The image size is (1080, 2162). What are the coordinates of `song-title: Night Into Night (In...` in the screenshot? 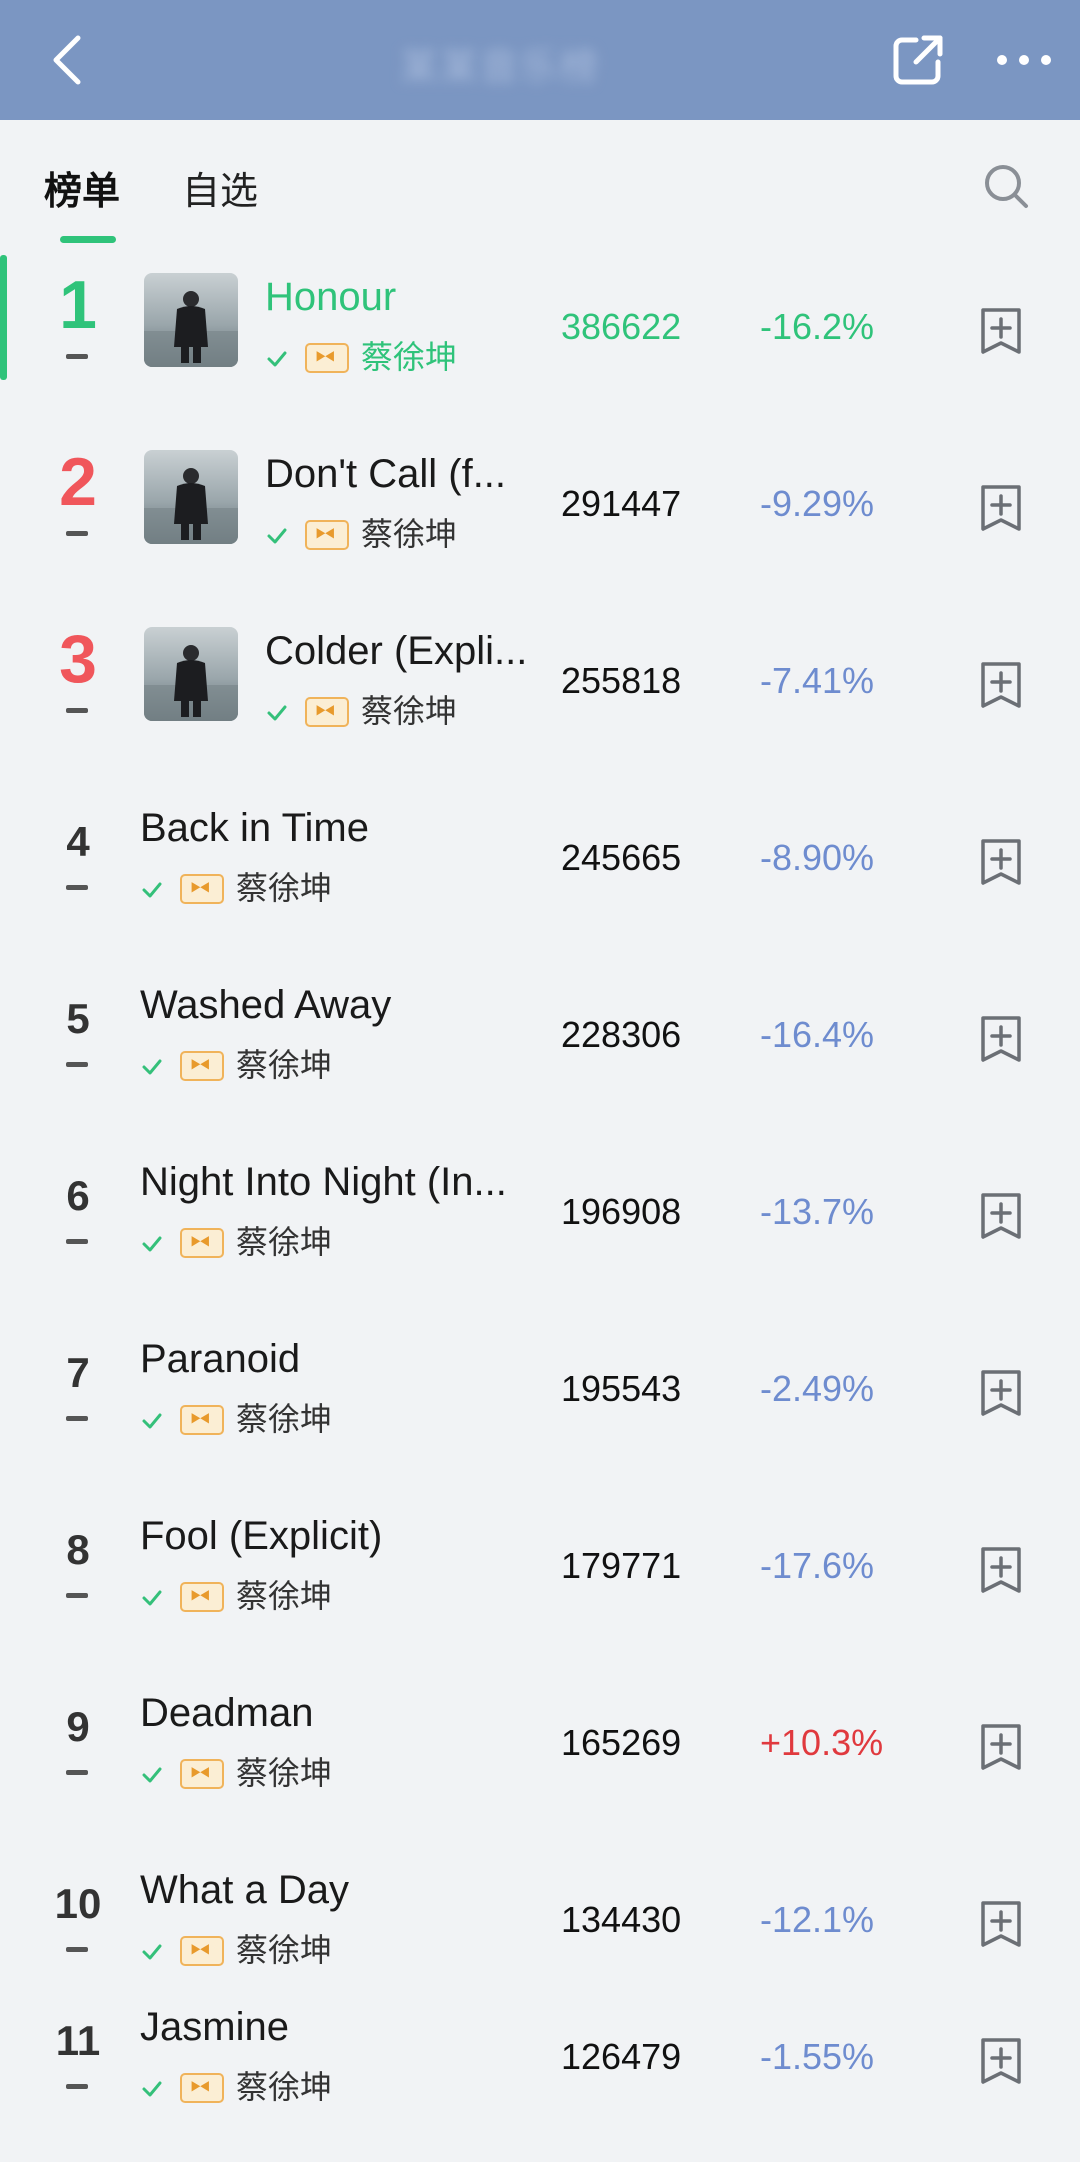 It's located at (347, 1182).